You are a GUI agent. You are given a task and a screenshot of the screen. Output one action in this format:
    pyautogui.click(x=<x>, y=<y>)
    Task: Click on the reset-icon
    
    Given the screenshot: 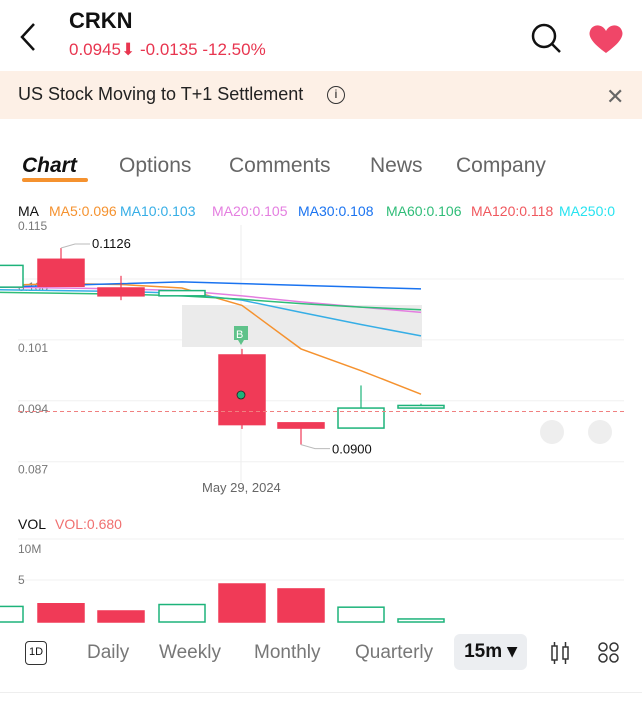 What is the action you would take?
    pyautogui.click(x=600, y=432)
    